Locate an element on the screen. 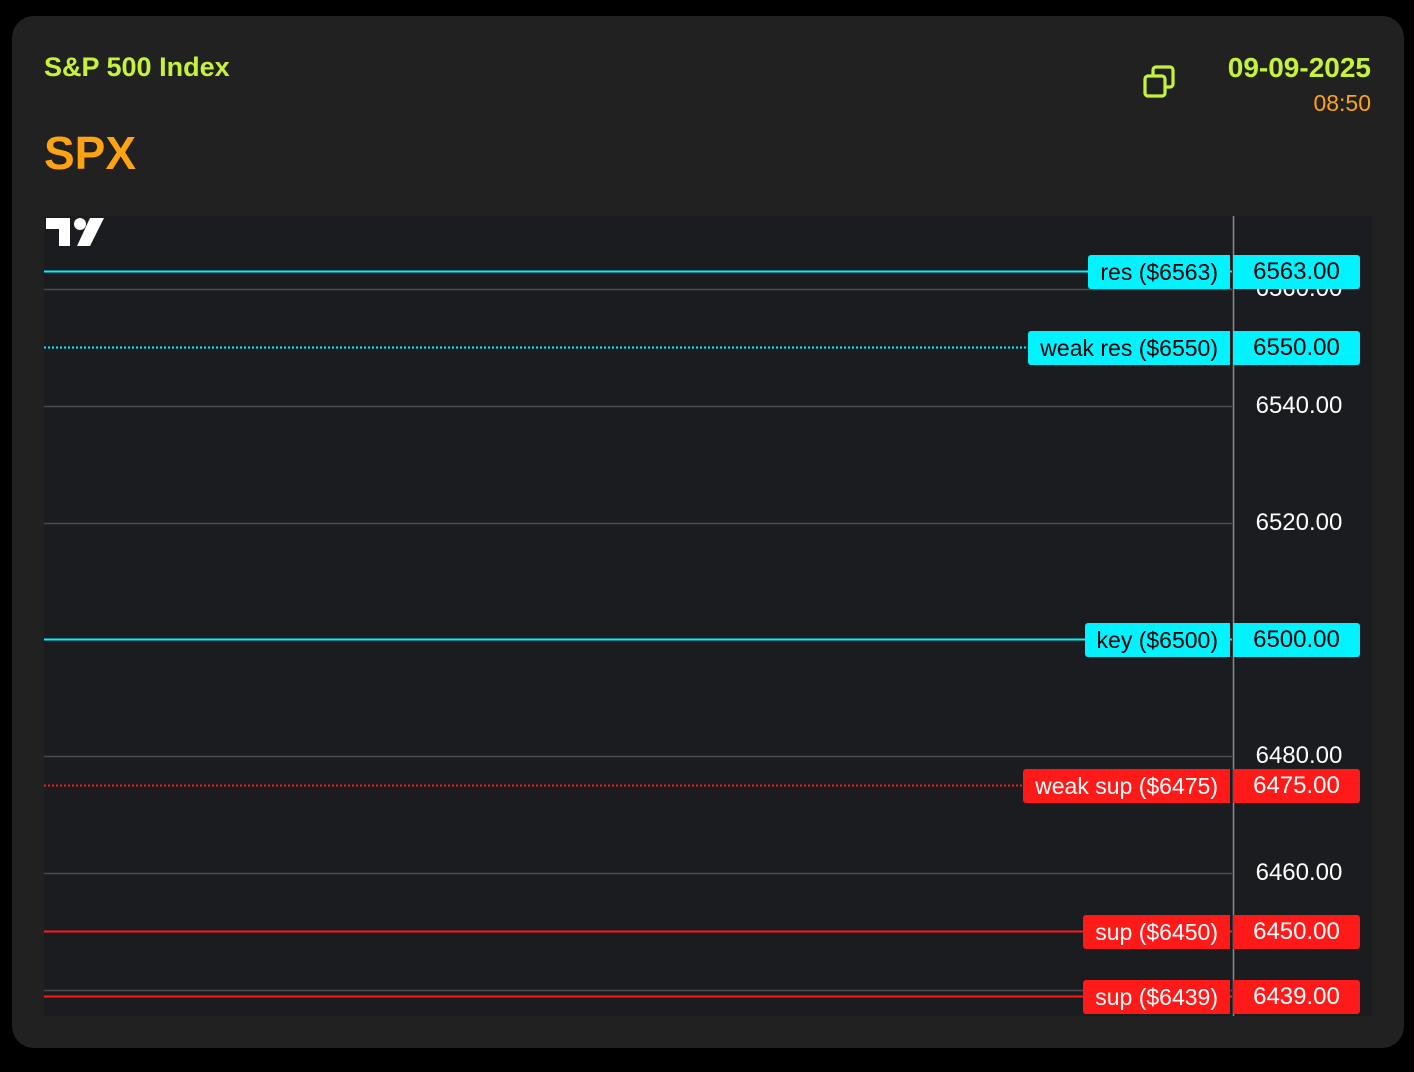 This screenshot has width=1414, height=1072. tradingview-logo-icon is located at coordinates (75, 232).